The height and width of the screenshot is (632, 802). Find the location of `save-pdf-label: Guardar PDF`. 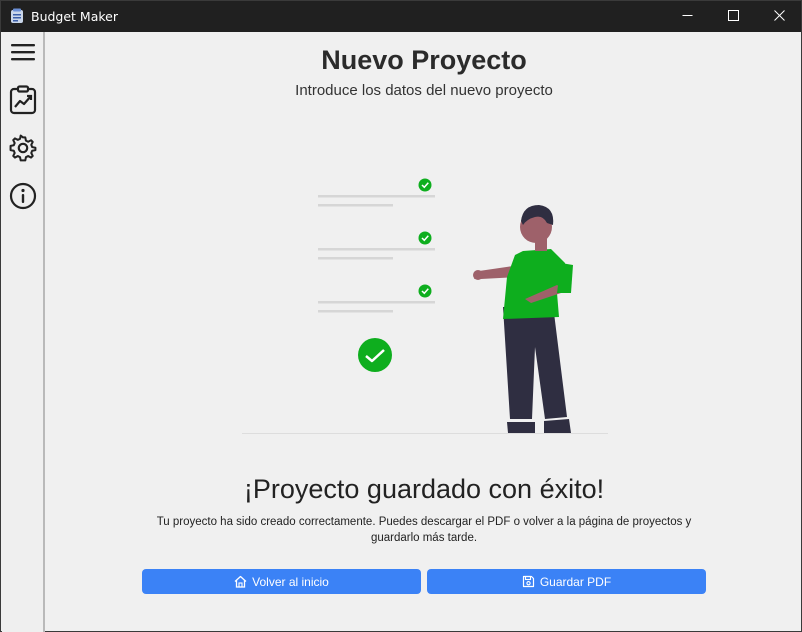

save-pdf-label: Guardar PDF is located at coordinates (575, 581).